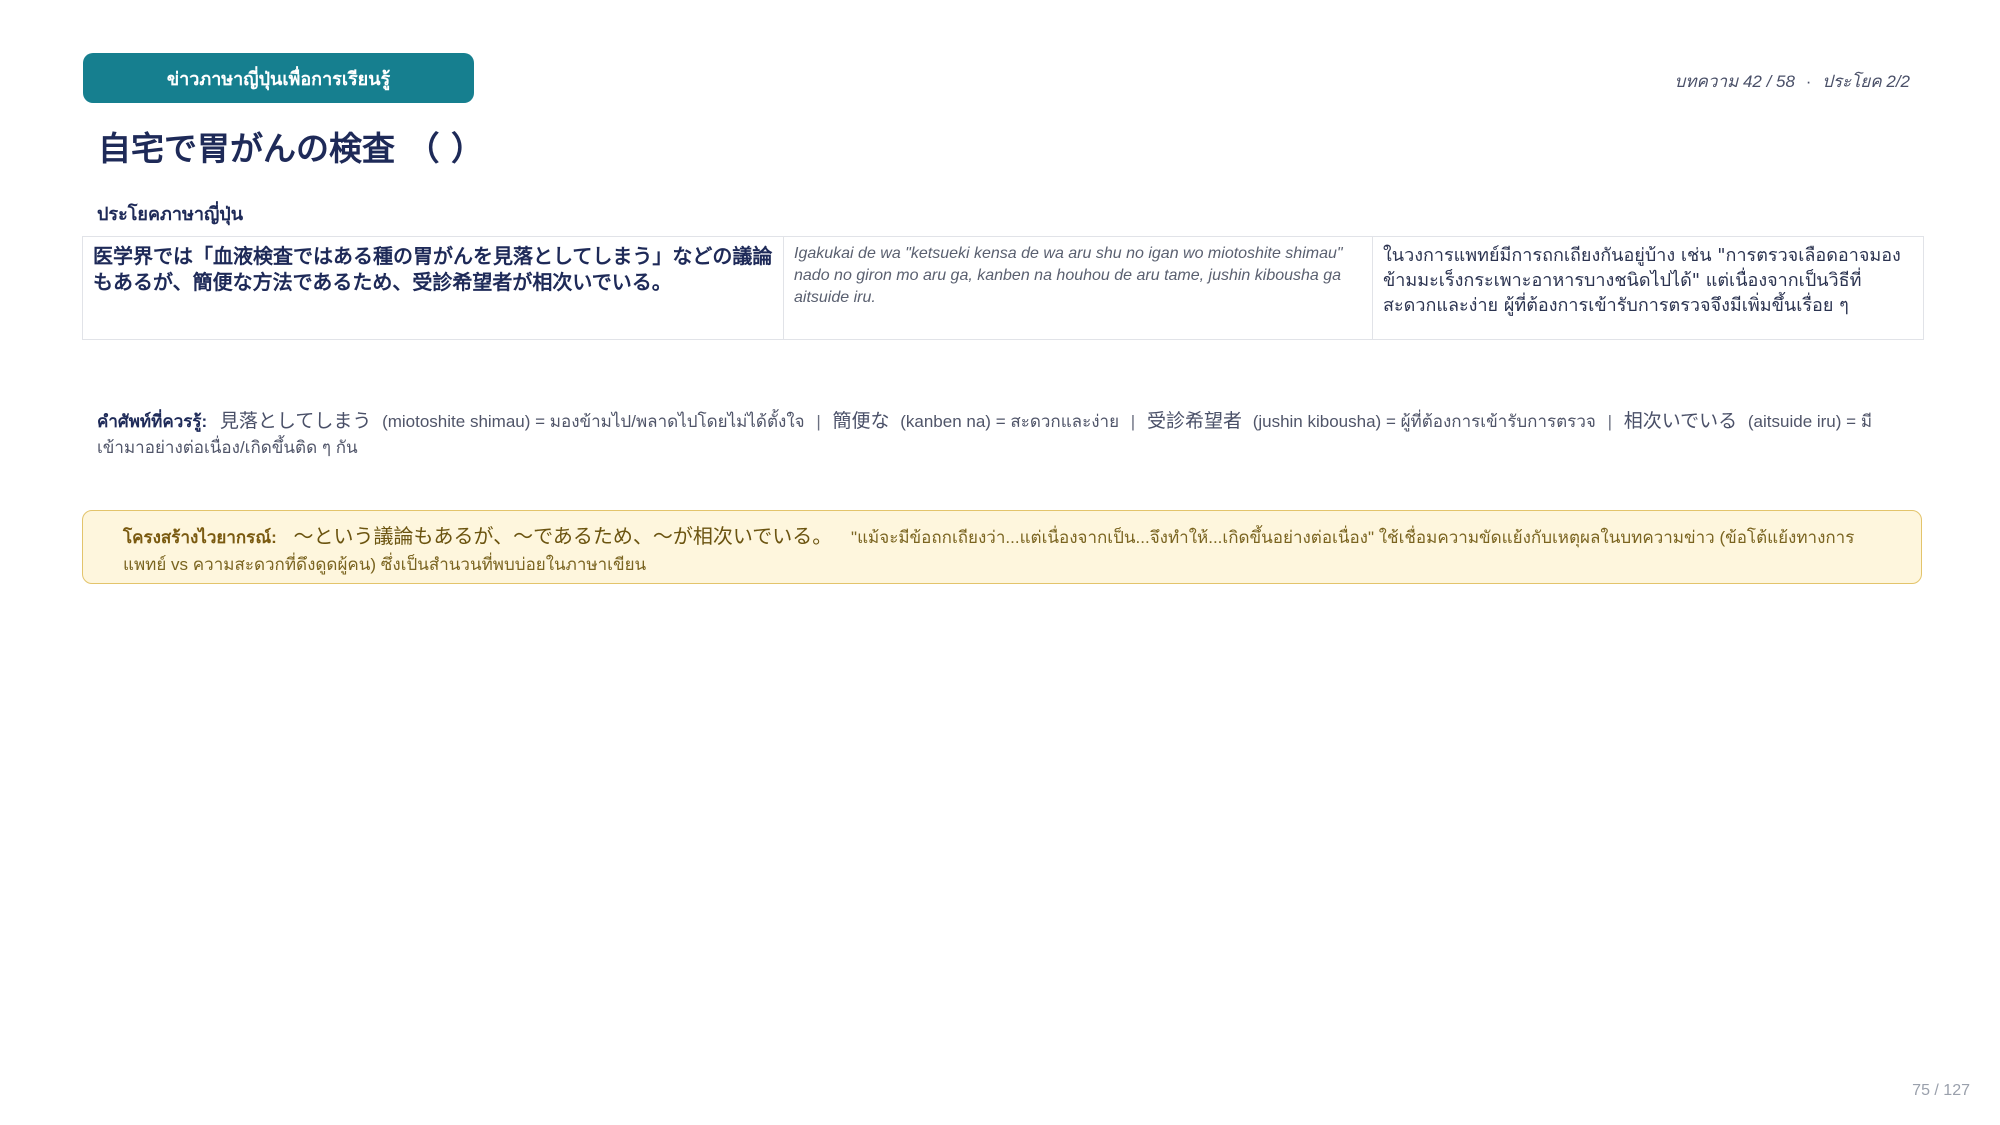  What do you see at coordinates (1768, 81) in the screenshot?
I see `article-position: 42 / 58` at bounding box center [1768, 81].